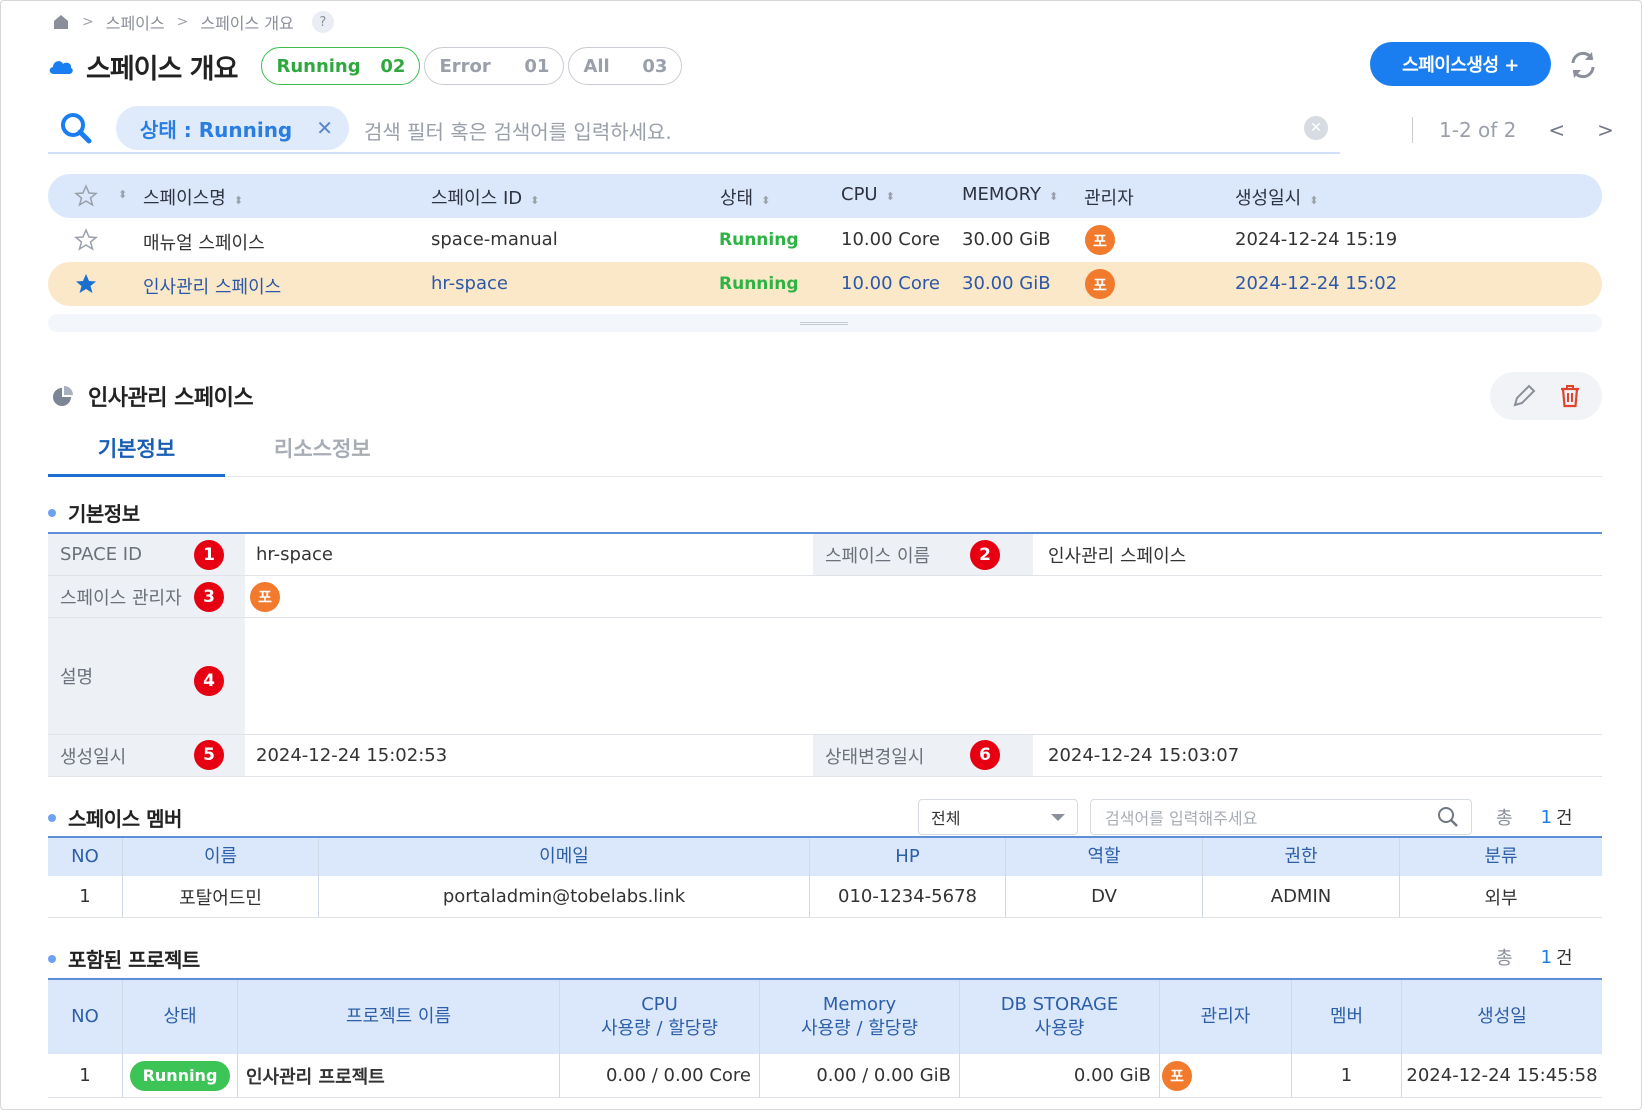 The image size is (1642, 1110). What do you see at coordinates (1534, 818) in the screenshot?
I see `member-count: 총1건` at bounding box center [1534, 818].